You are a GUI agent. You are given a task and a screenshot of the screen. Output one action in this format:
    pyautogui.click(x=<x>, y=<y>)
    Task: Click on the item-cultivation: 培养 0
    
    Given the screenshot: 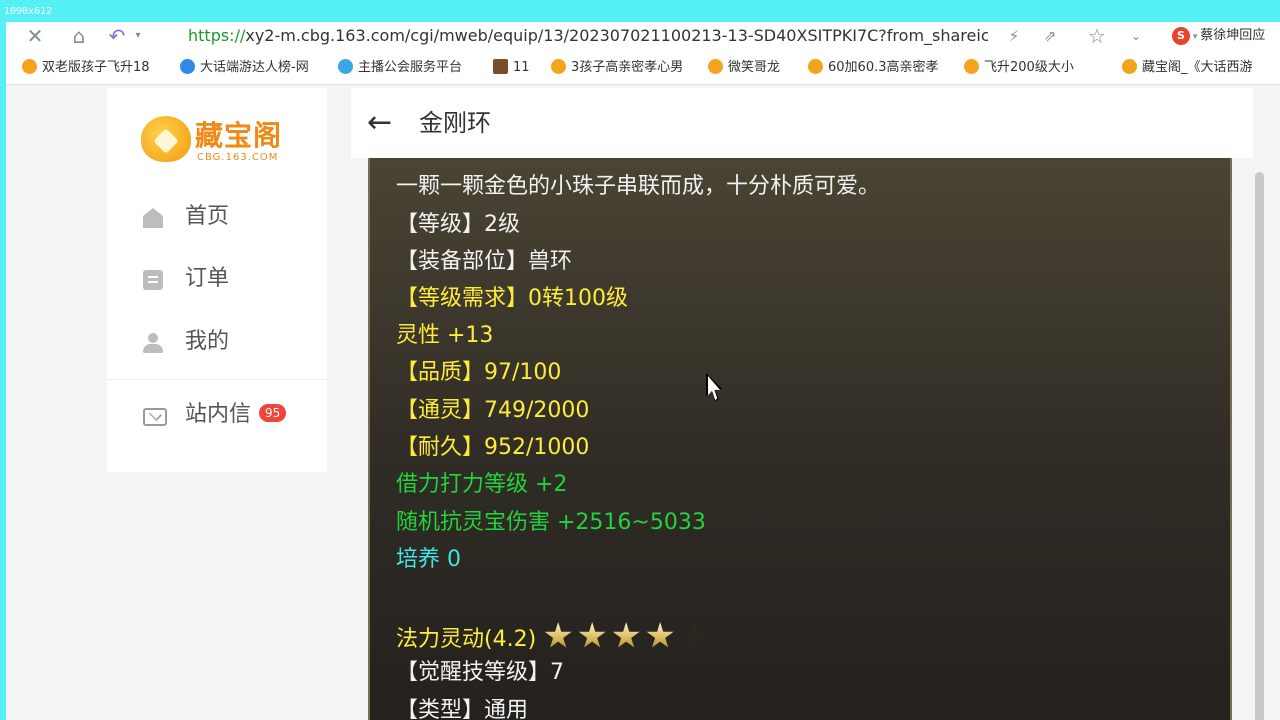 What is the action you would take?
    pyautogui.click(x=428, y=559)
    